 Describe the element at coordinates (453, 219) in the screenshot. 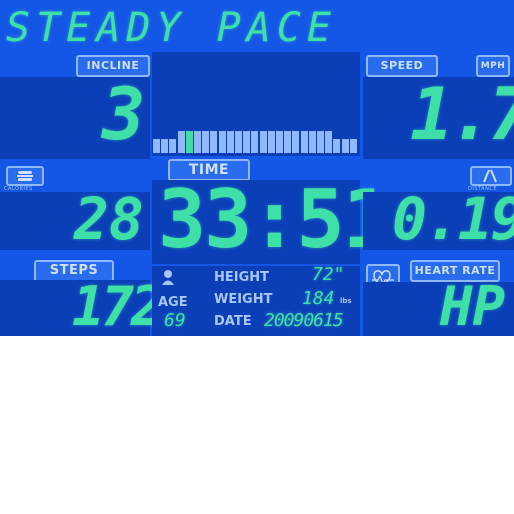

I see `distance-value: 0.19` at that location.